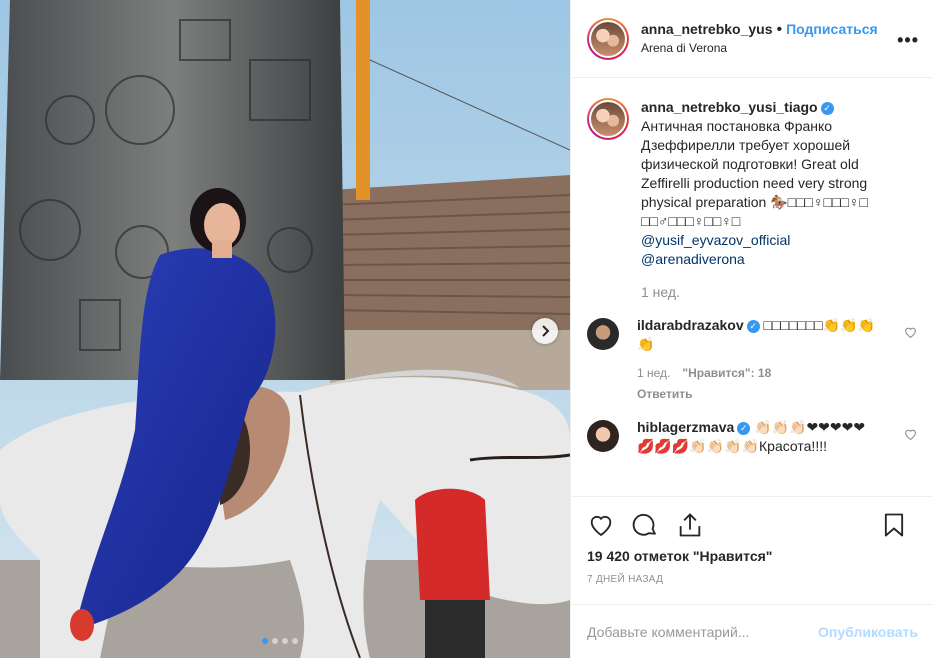  Describe the element at coordinates (608, 38) in the screenshot. I see `author-avatar` at that location.